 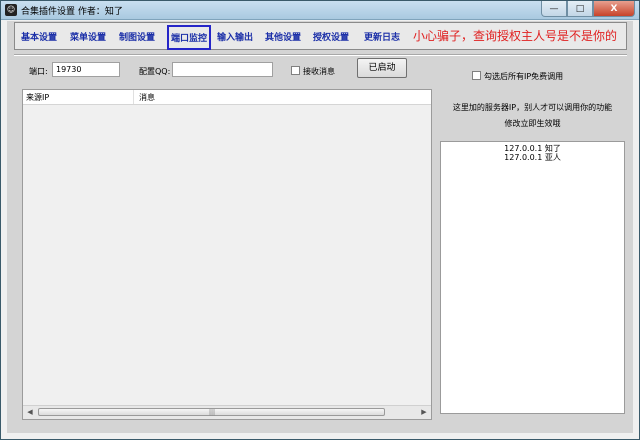 I want to click on app-icon: ☺, so click(x=11, y=10).